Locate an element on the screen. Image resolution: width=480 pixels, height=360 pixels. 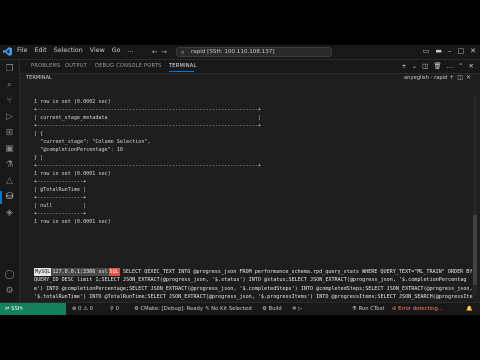
tab-problems: PROBLEMS is located at coordinates (45, 66).